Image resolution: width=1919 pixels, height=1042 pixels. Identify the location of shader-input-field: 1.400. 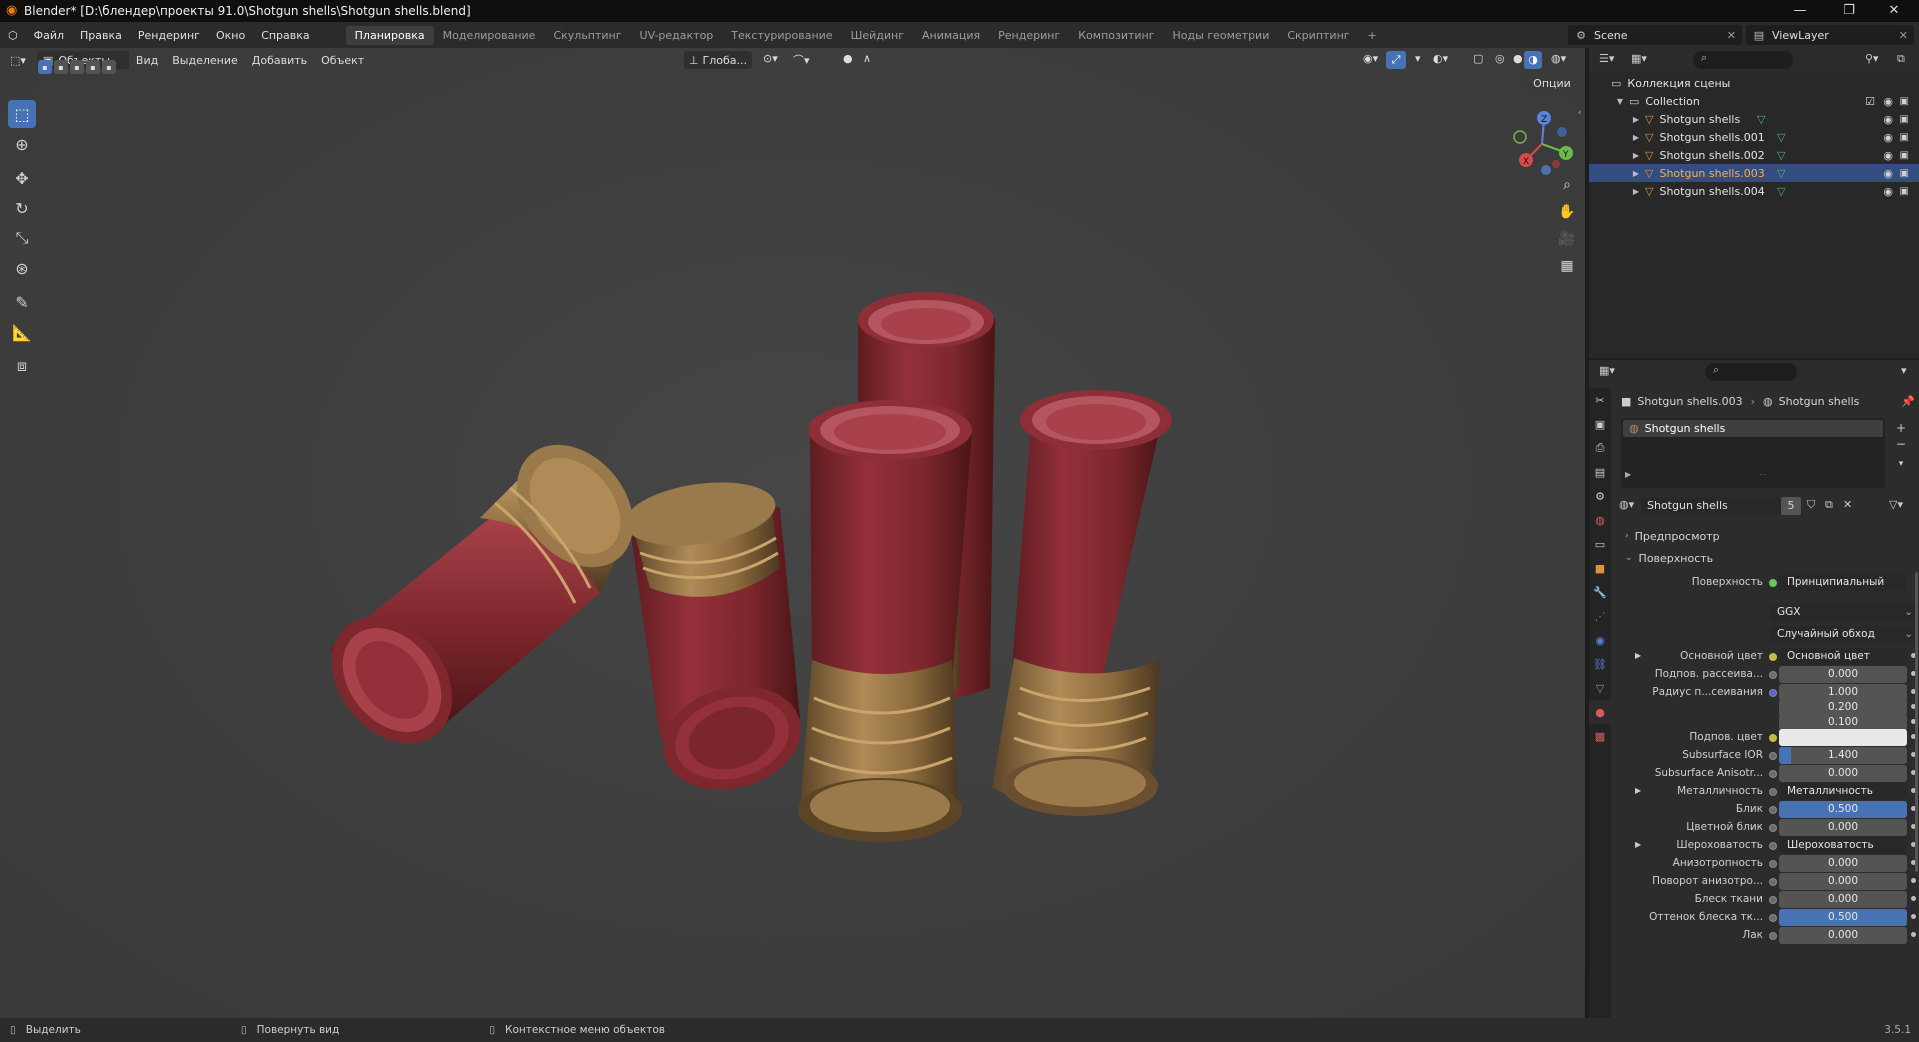
(1843, 755).